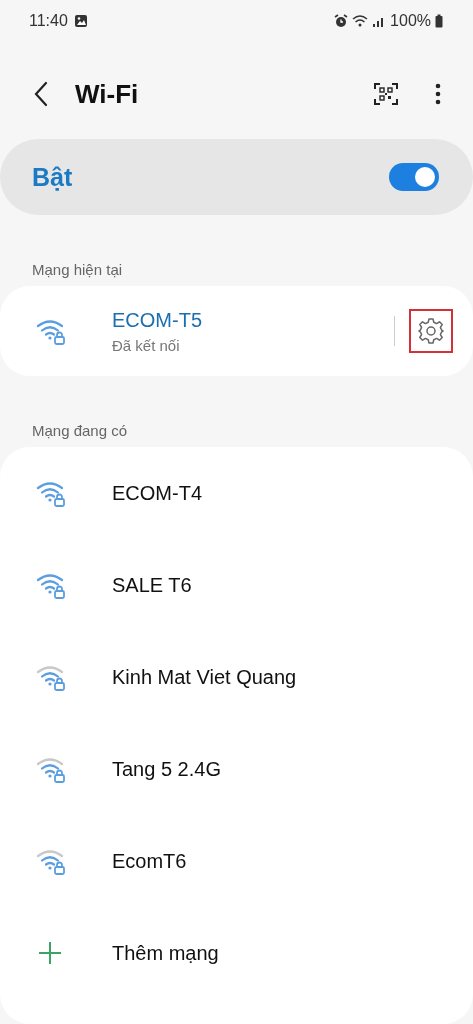  Describe the element at coordinates (254, 953) in the screenshot. I see `add-network-button: Thêm mạng` at that location.